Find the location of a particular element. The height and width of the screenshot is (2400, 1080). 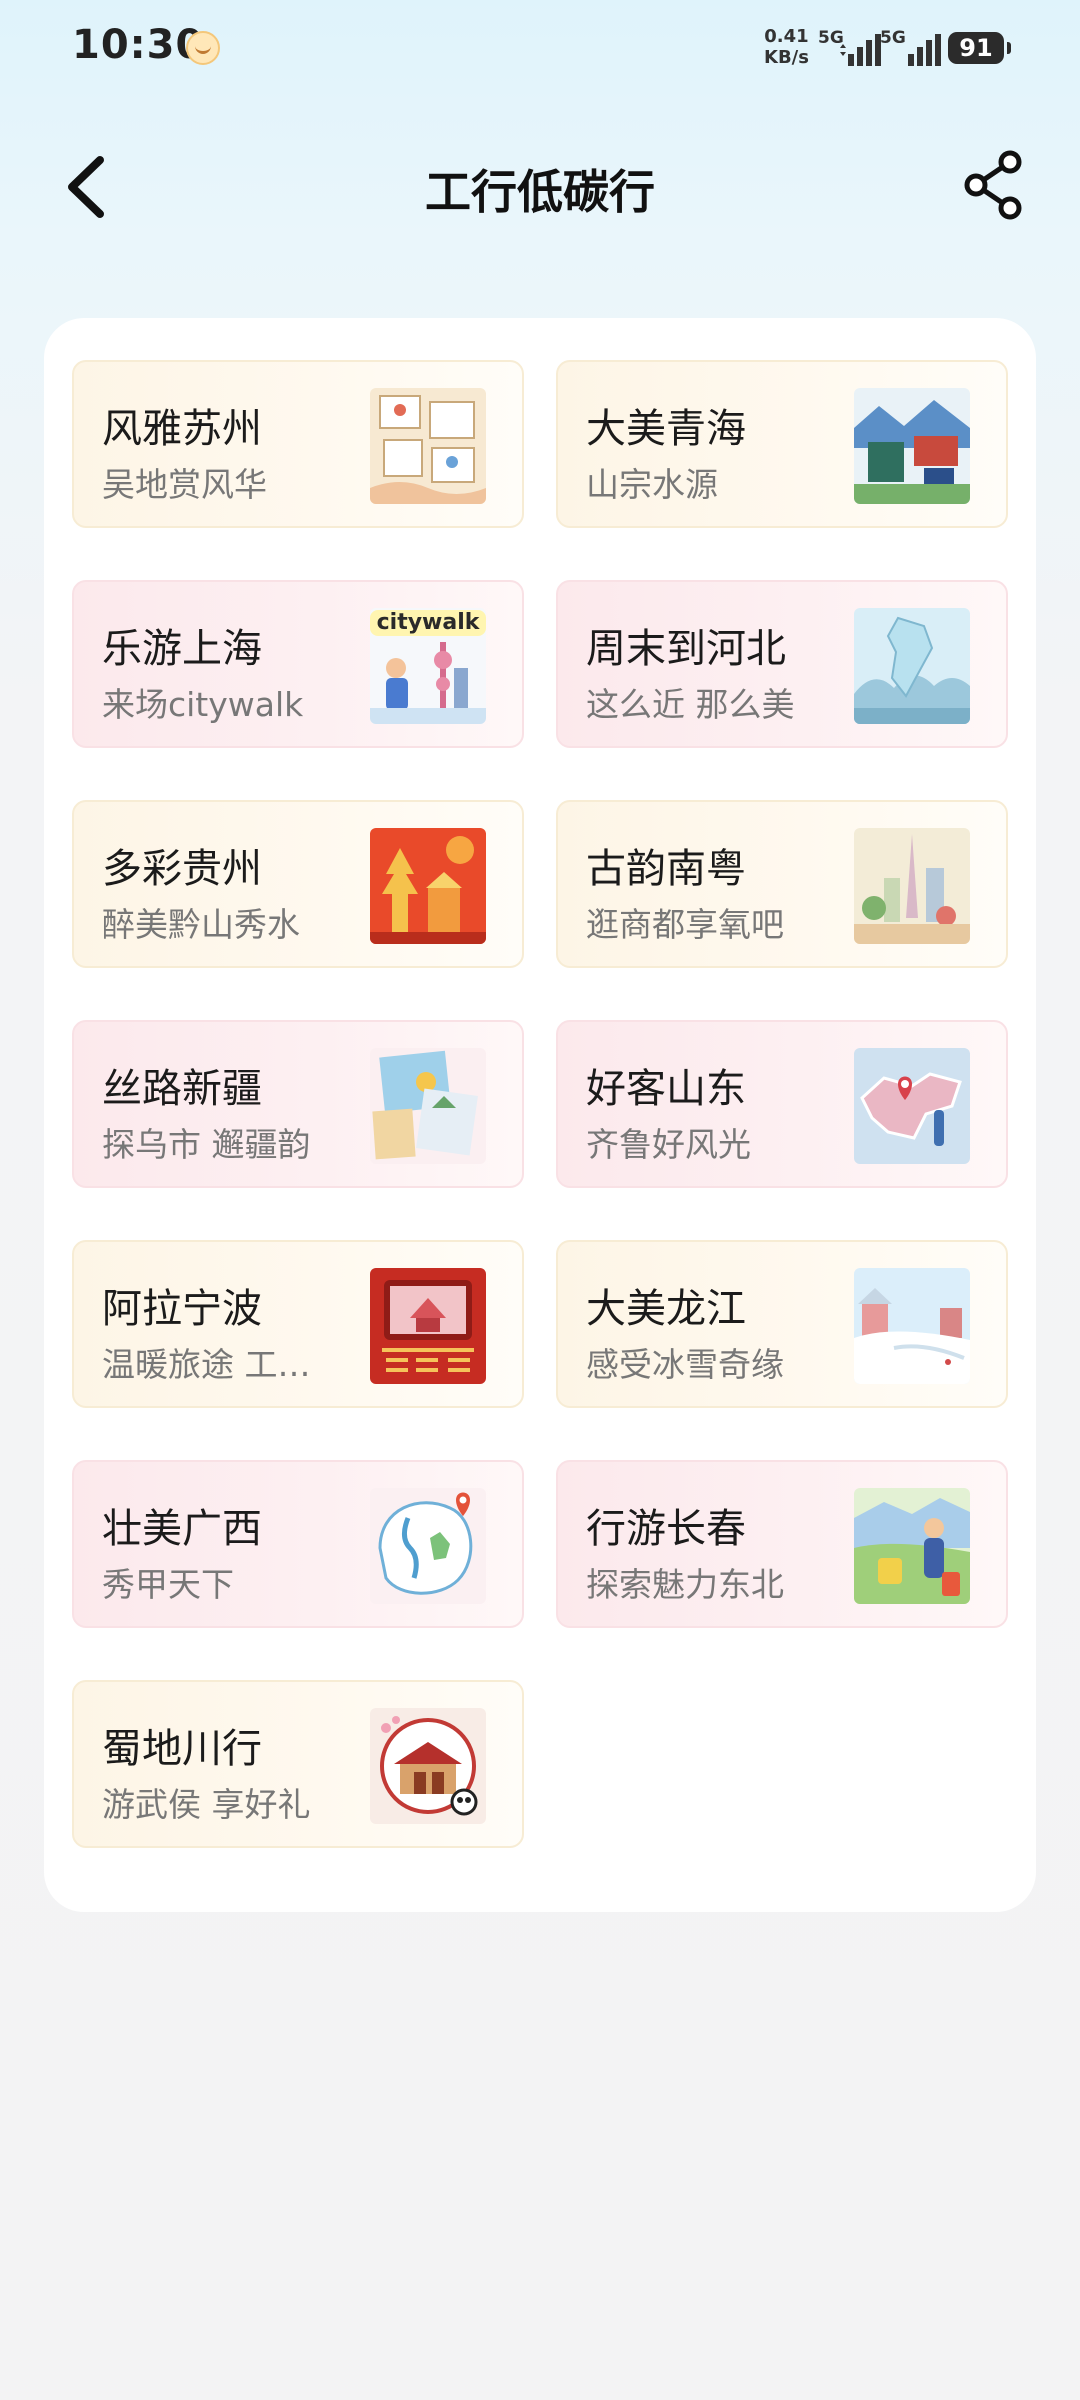

city-card-shanghai: 乐游上海 来场citywalk citywalk is located at coordinates (298, 664).